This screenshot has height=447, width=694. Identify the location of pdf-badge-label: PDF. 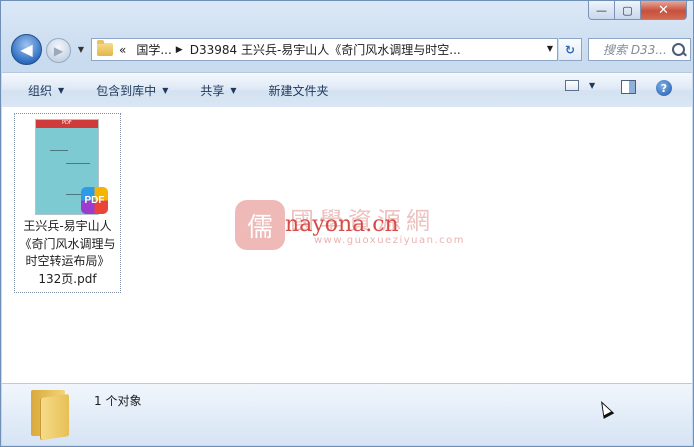
(94, 200).